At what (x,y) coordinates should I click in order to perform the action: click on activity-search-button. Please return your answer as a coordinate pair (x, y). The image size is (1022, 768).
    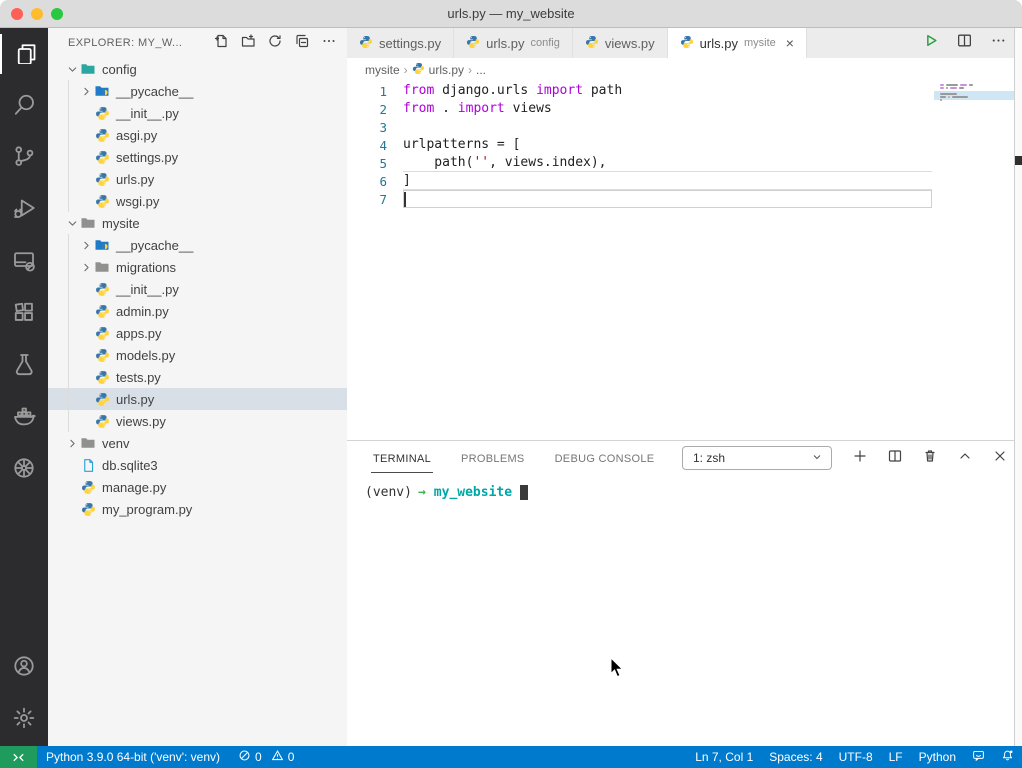
    Looking at the image, I should click on (24, 106).